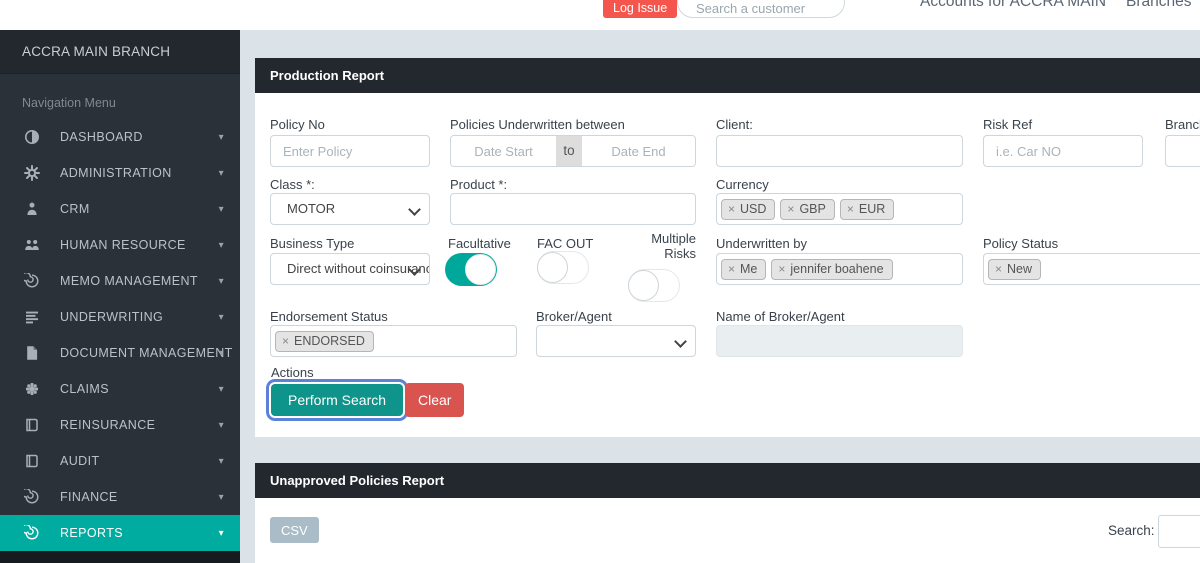 This screenshot has height=563, width=1200. What do you see at coordinates (727, 480) in the screenshot?
I see `panel-title: Unapproved Policies Report` at bounding box center [727, 480].